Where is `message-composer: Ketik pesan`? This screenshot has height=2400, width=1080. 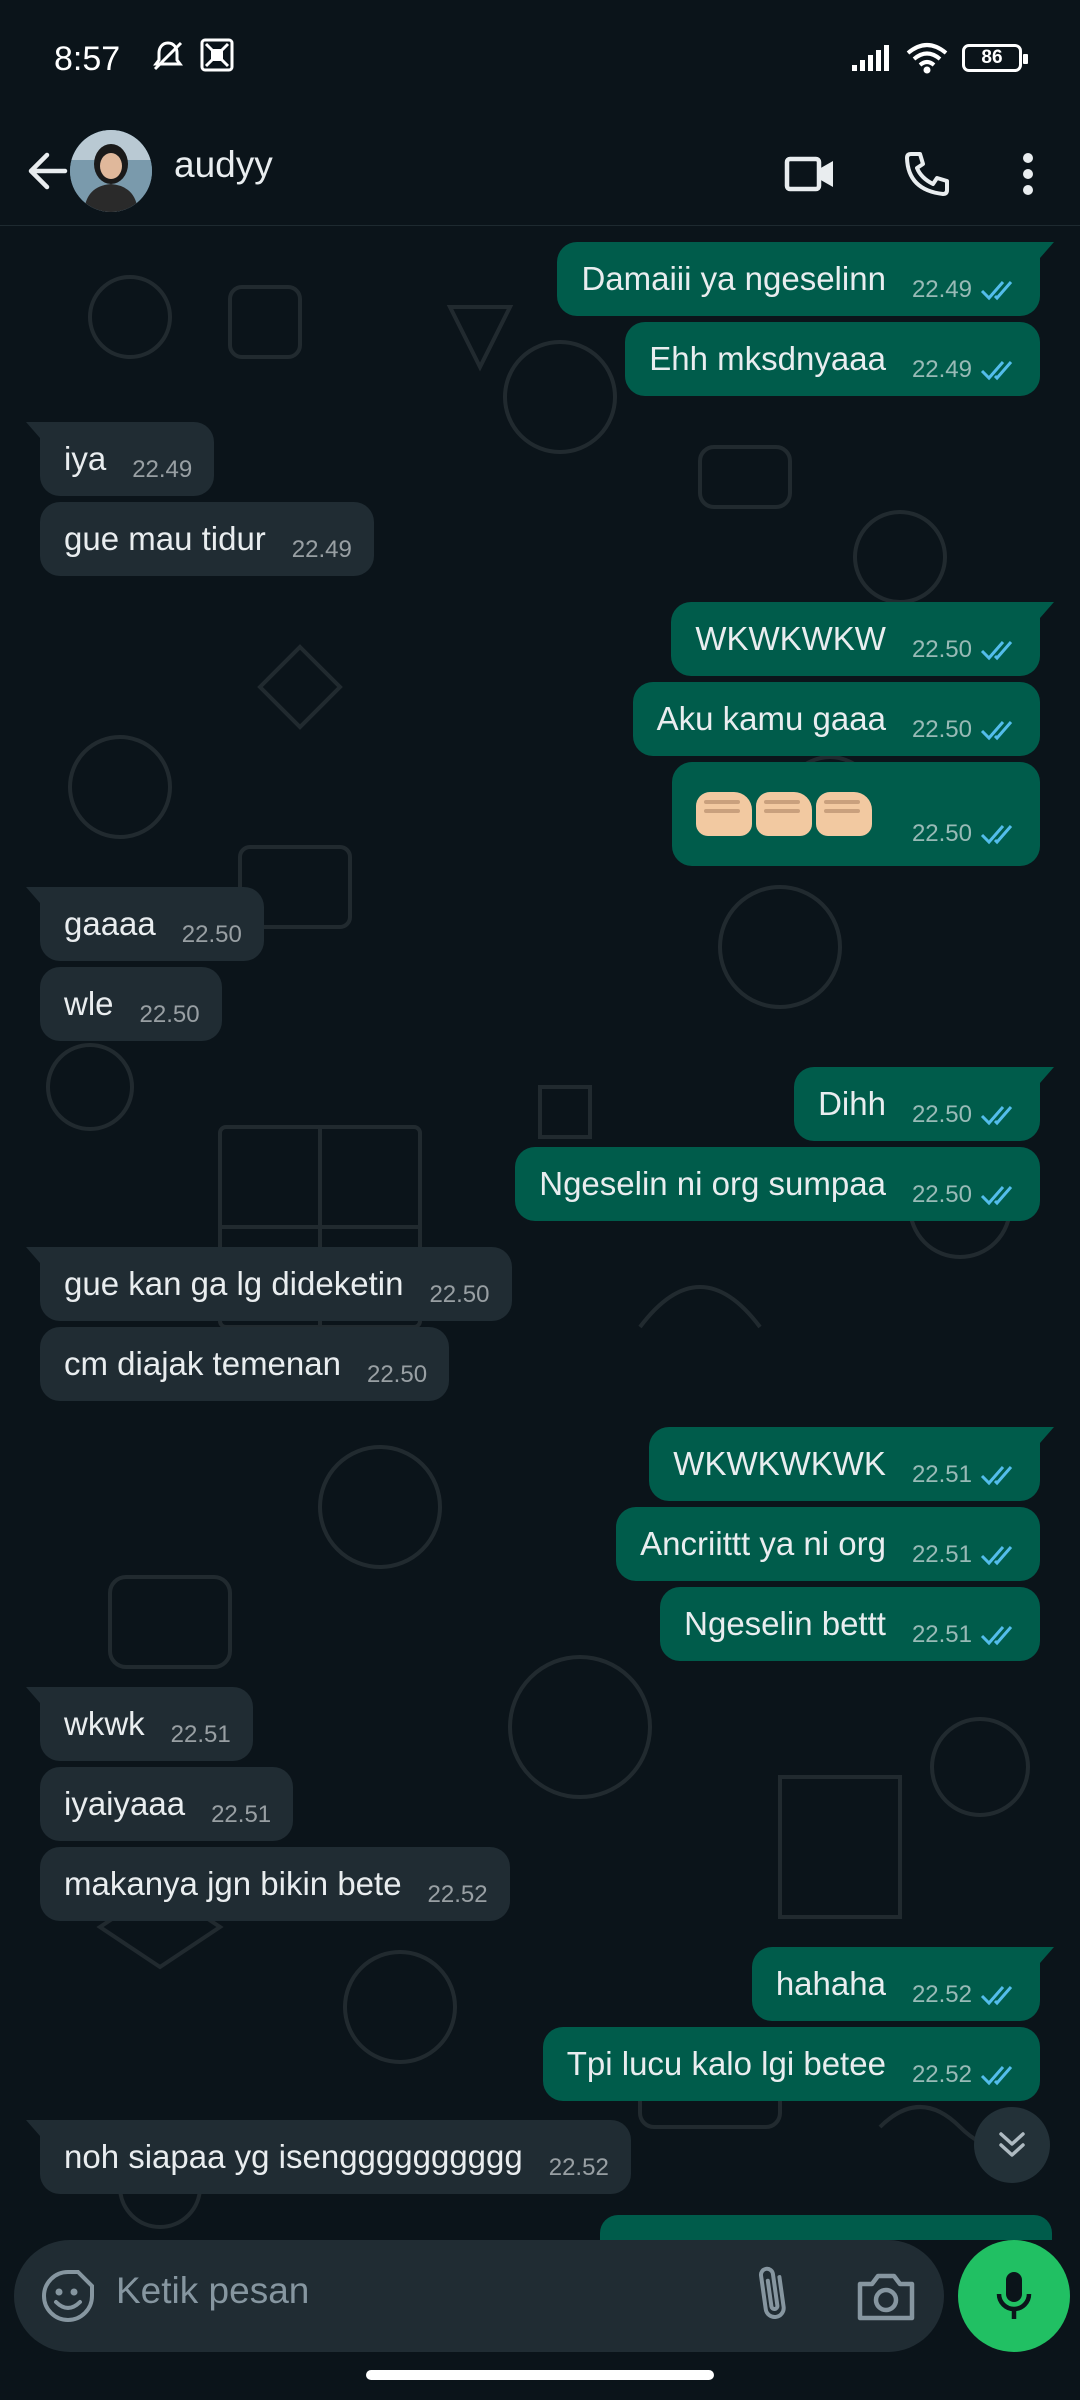 message-composer: Ketik pesan is located at coordinates (540, 2300).